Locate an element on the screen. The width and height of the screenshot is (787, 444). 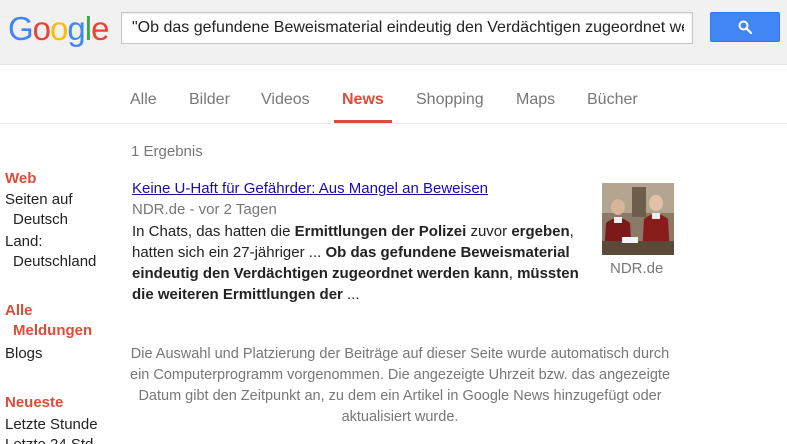
snippet-text: zuvor is located at coordinates (489, 231).